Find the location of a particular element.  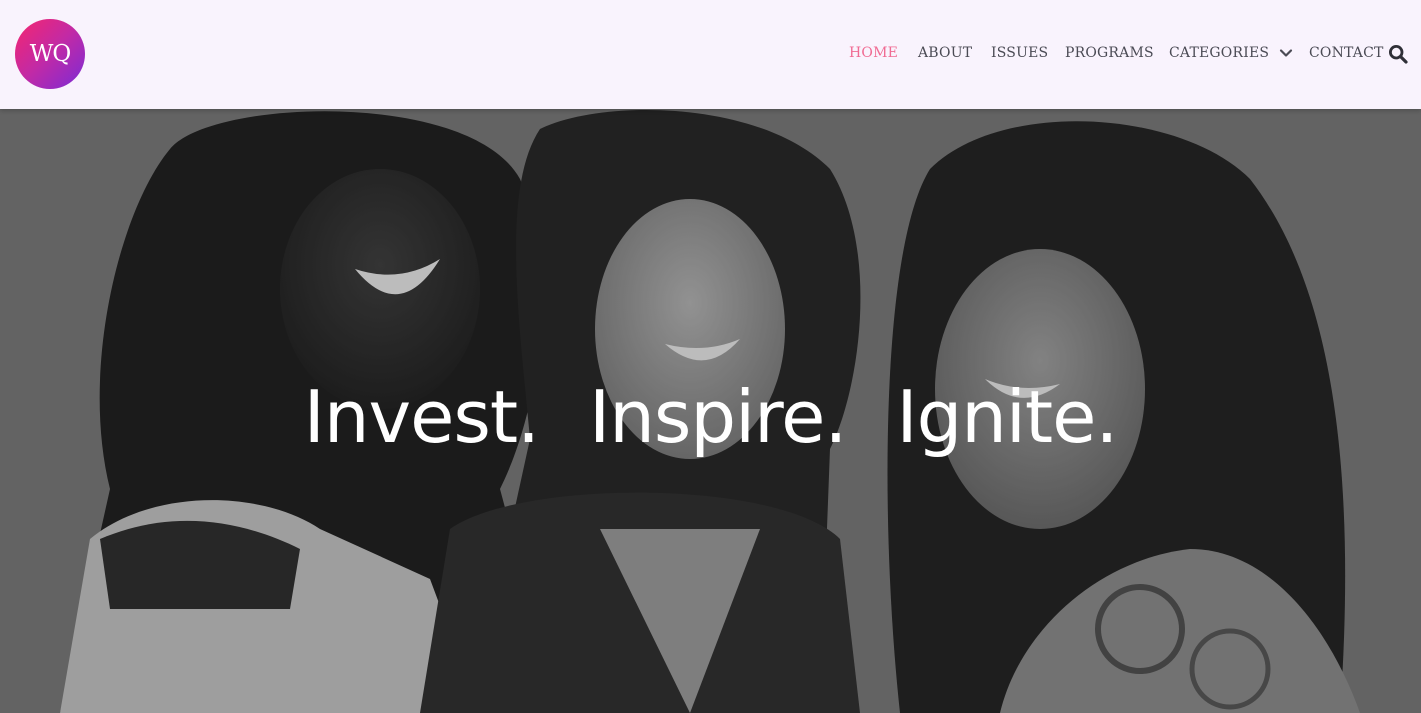

site-logo: WQ is located at coordinates (50, 54).